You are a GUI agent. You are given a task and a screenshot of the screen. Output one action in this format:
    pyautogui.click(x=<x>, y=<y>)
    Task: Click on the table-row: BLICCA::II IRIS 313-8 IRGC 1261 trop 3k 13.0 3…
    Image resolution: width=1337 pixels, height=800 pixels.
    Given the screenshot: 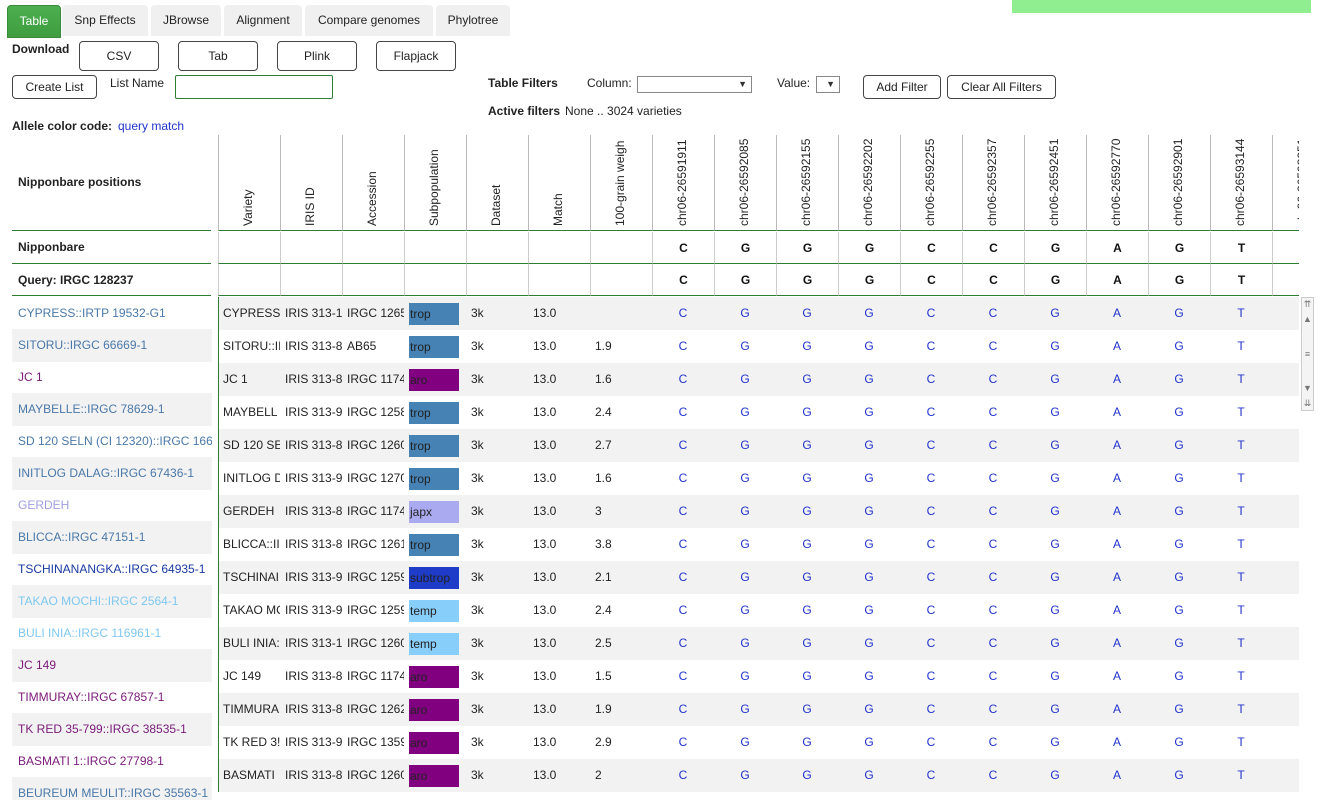 What is the action you would take?
    pyautogui.click(x=758, y=544)
    